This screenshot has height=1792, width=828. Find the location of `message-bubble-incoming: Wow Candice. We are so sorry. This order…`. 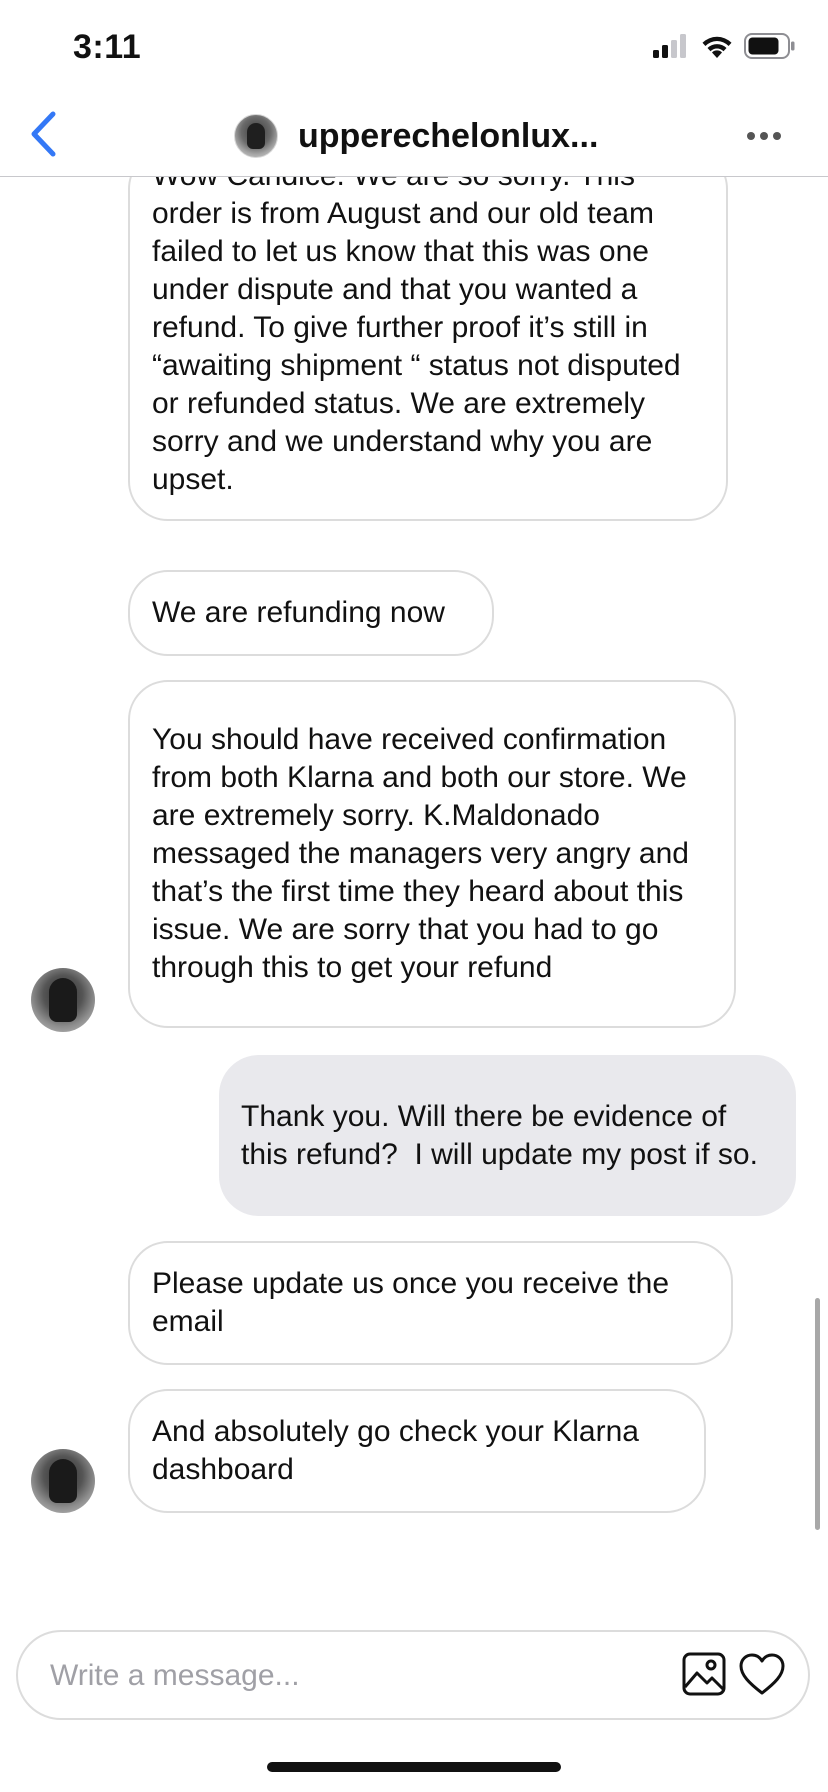

message-bubble-incoming: Wow Candice. We are so sorry. This order… is located at coordinates (428, 349).